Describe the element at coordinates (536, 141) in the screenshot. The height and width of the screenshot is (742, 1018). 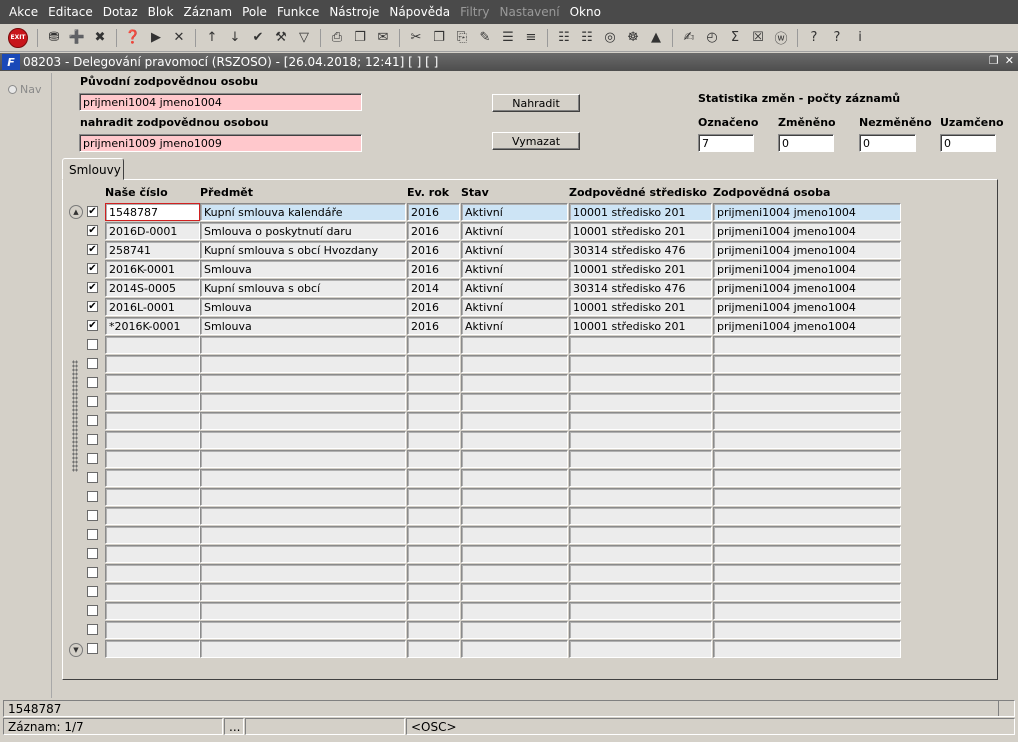
I see `clear-button: Vymazat` at that location.